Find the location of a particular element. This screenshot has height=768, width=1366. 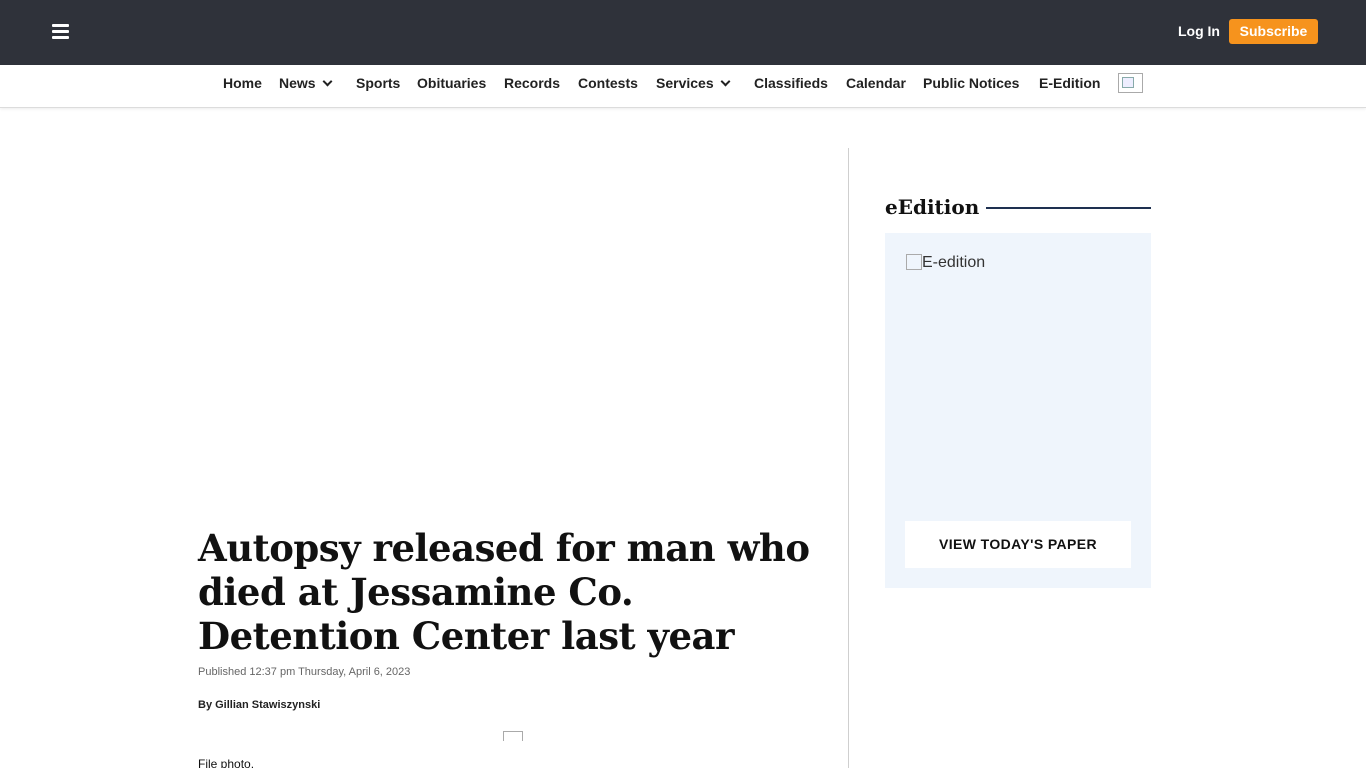

login-link: Log In is located at coordinates (1199, 31).